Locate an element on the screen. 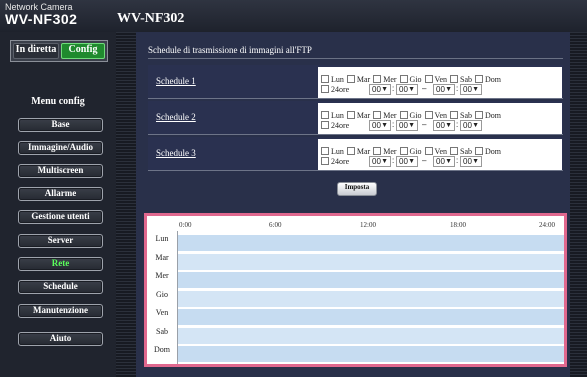 The image size is (587, 377). menu-item-base: Base is located at coordinates (60, 125).